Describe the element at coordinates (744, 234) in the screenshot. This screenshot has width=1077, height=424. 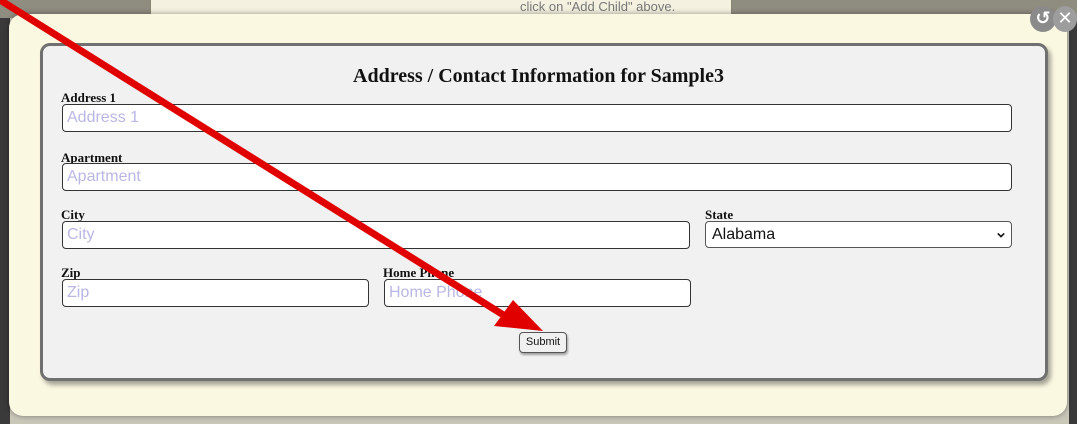
I see `state-selected-value: Alabama` at that location.